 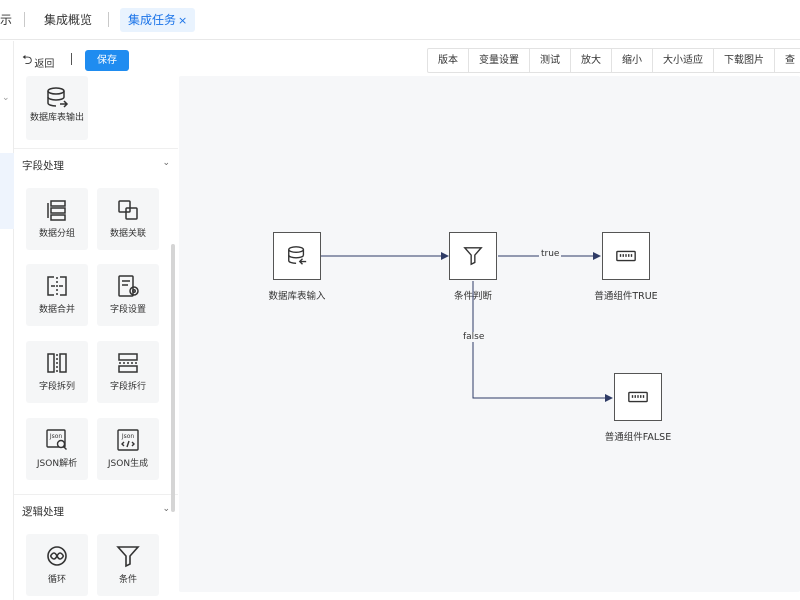 I want to click on section-field-processing: 字段处理 ⌄, so click(x=97, y=168).